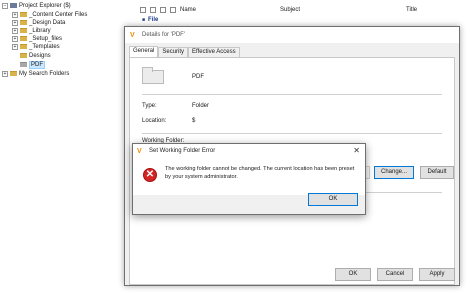 The width and height of the screenshot is (474, 293). I want to click on tree-item-templates: + _Templates, so click(36, 46).